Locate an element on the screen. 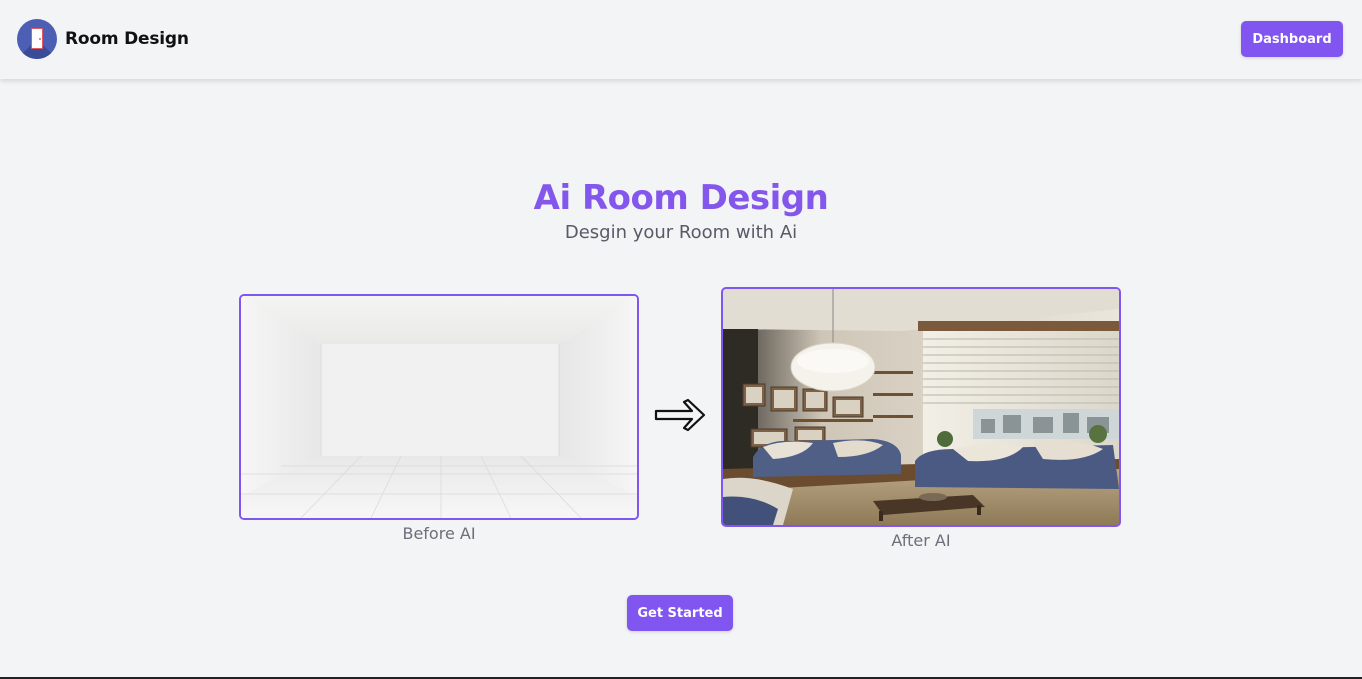  brand-link: Room Design is located at coordinates (103, 39).